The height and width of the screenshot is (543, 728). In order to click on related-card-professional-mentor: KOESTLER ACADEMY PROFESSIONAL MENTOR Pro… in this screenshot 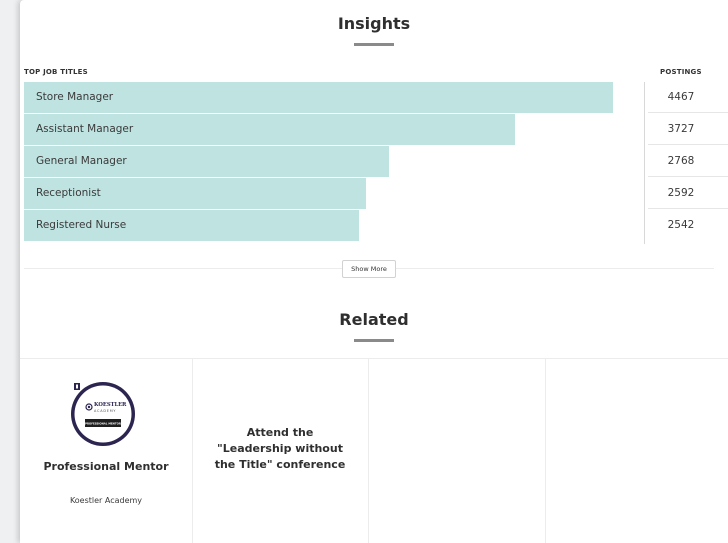, I will do `click(106, 451)`.